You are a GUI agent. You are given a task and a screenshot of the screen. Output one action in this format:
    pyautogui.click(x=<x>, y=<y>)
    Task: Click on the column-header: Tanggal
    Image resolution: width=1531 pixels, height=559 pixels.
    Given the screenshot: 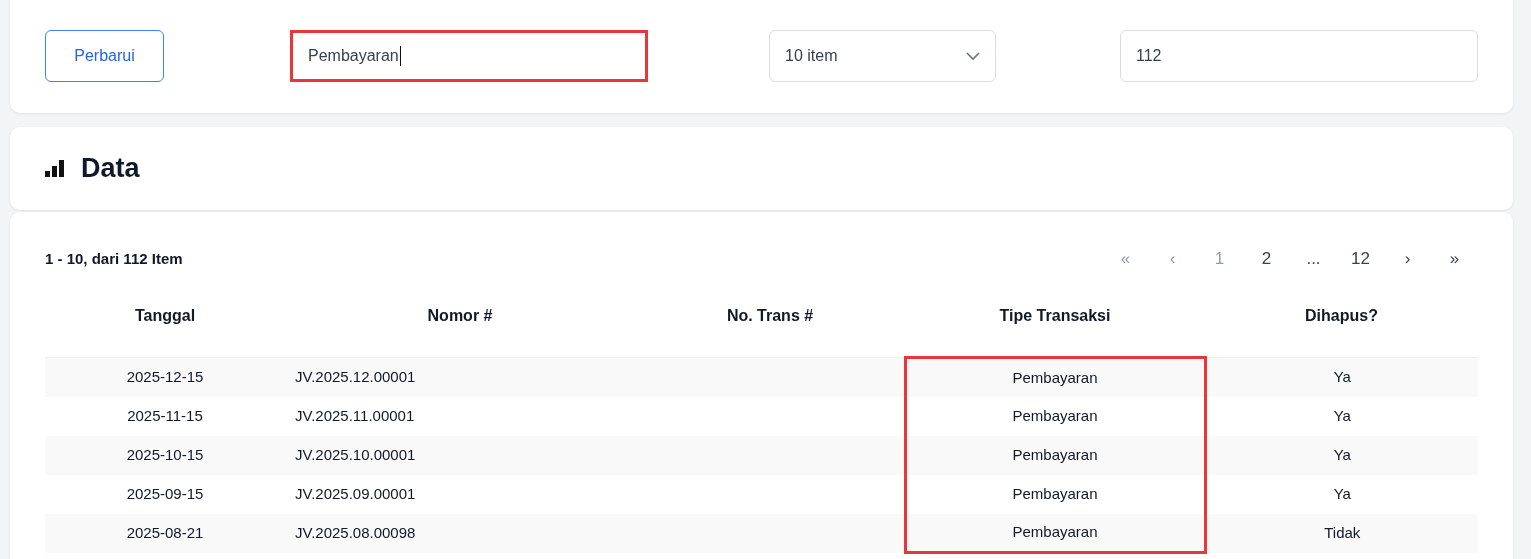 What is the action you would take?
    pyautogui.click(x=165, y=327)
    